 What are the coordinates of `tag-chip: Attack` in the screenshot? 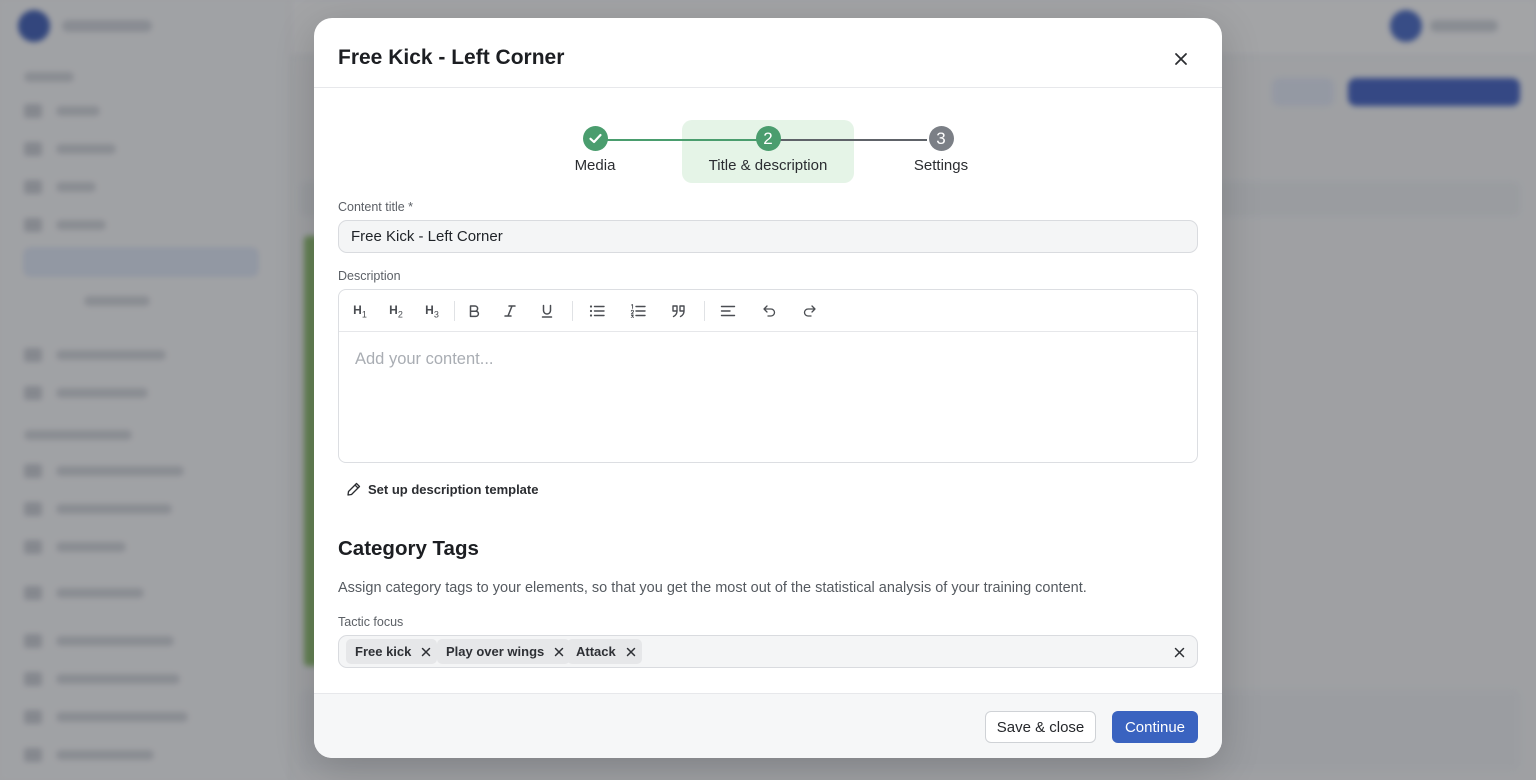 It's located at (604, 651).